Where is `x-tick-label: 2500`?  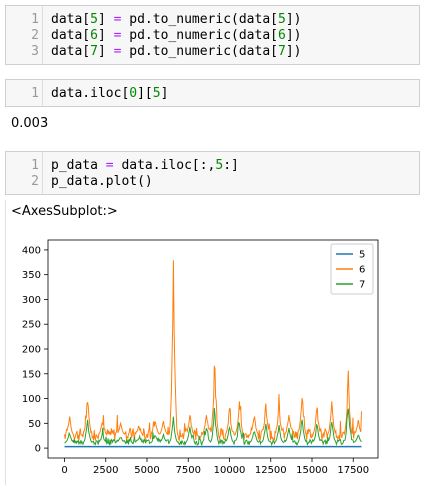
x-tick-label: 2500 is located at coordinates (105, 470).